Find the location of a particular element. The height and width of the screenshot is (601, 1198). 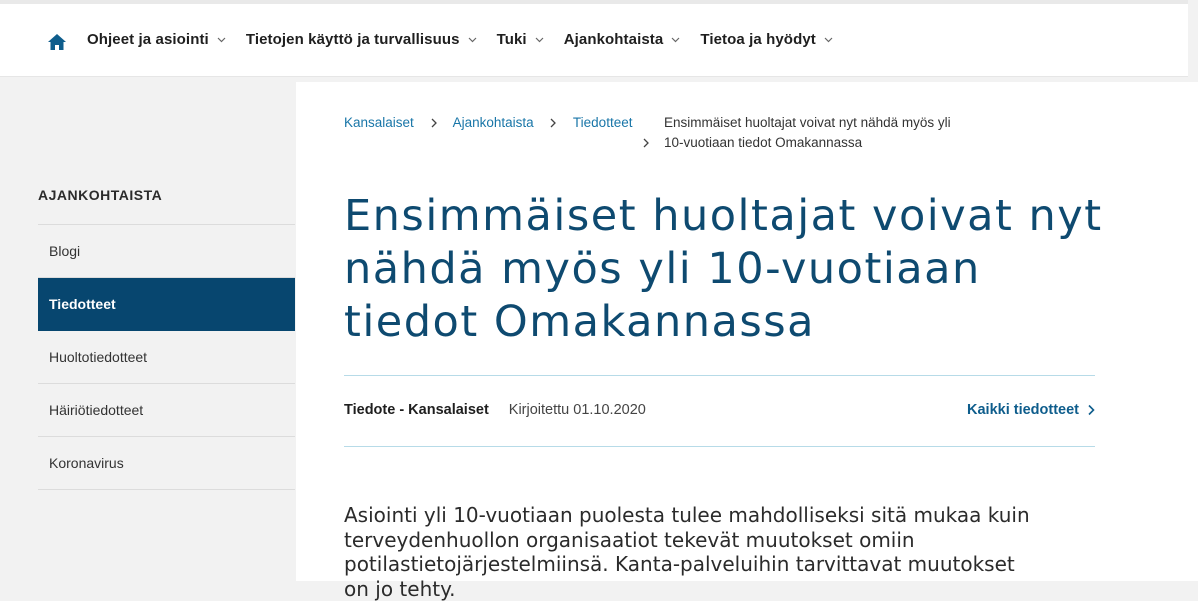

nav-item-ohjeet-ja-asiointi: Ohjeet ja asiointi is located at coordinates (156, 39).